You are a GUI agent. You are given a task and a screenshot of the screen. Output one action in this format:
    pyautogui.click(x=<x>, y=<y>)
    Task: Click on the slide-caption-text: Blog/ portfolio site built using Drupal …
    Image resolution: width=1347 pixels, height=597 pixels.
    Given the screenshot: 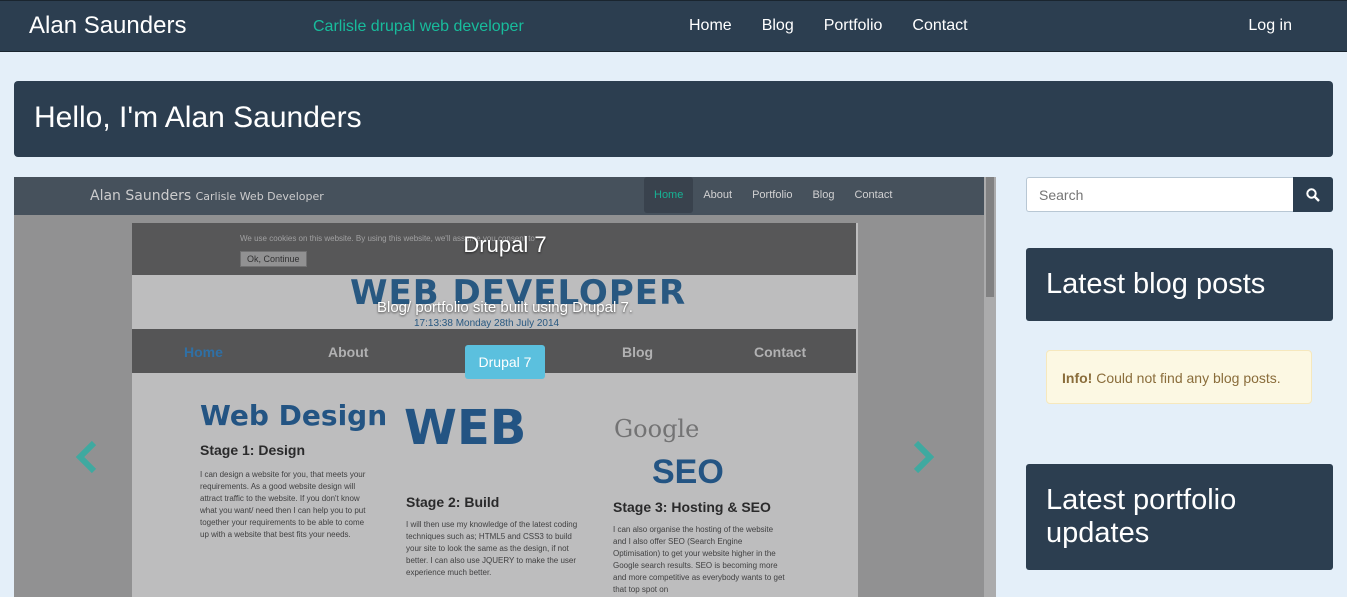 What is the action you would take?
    pyautogui.click(x=505, y=307)
    